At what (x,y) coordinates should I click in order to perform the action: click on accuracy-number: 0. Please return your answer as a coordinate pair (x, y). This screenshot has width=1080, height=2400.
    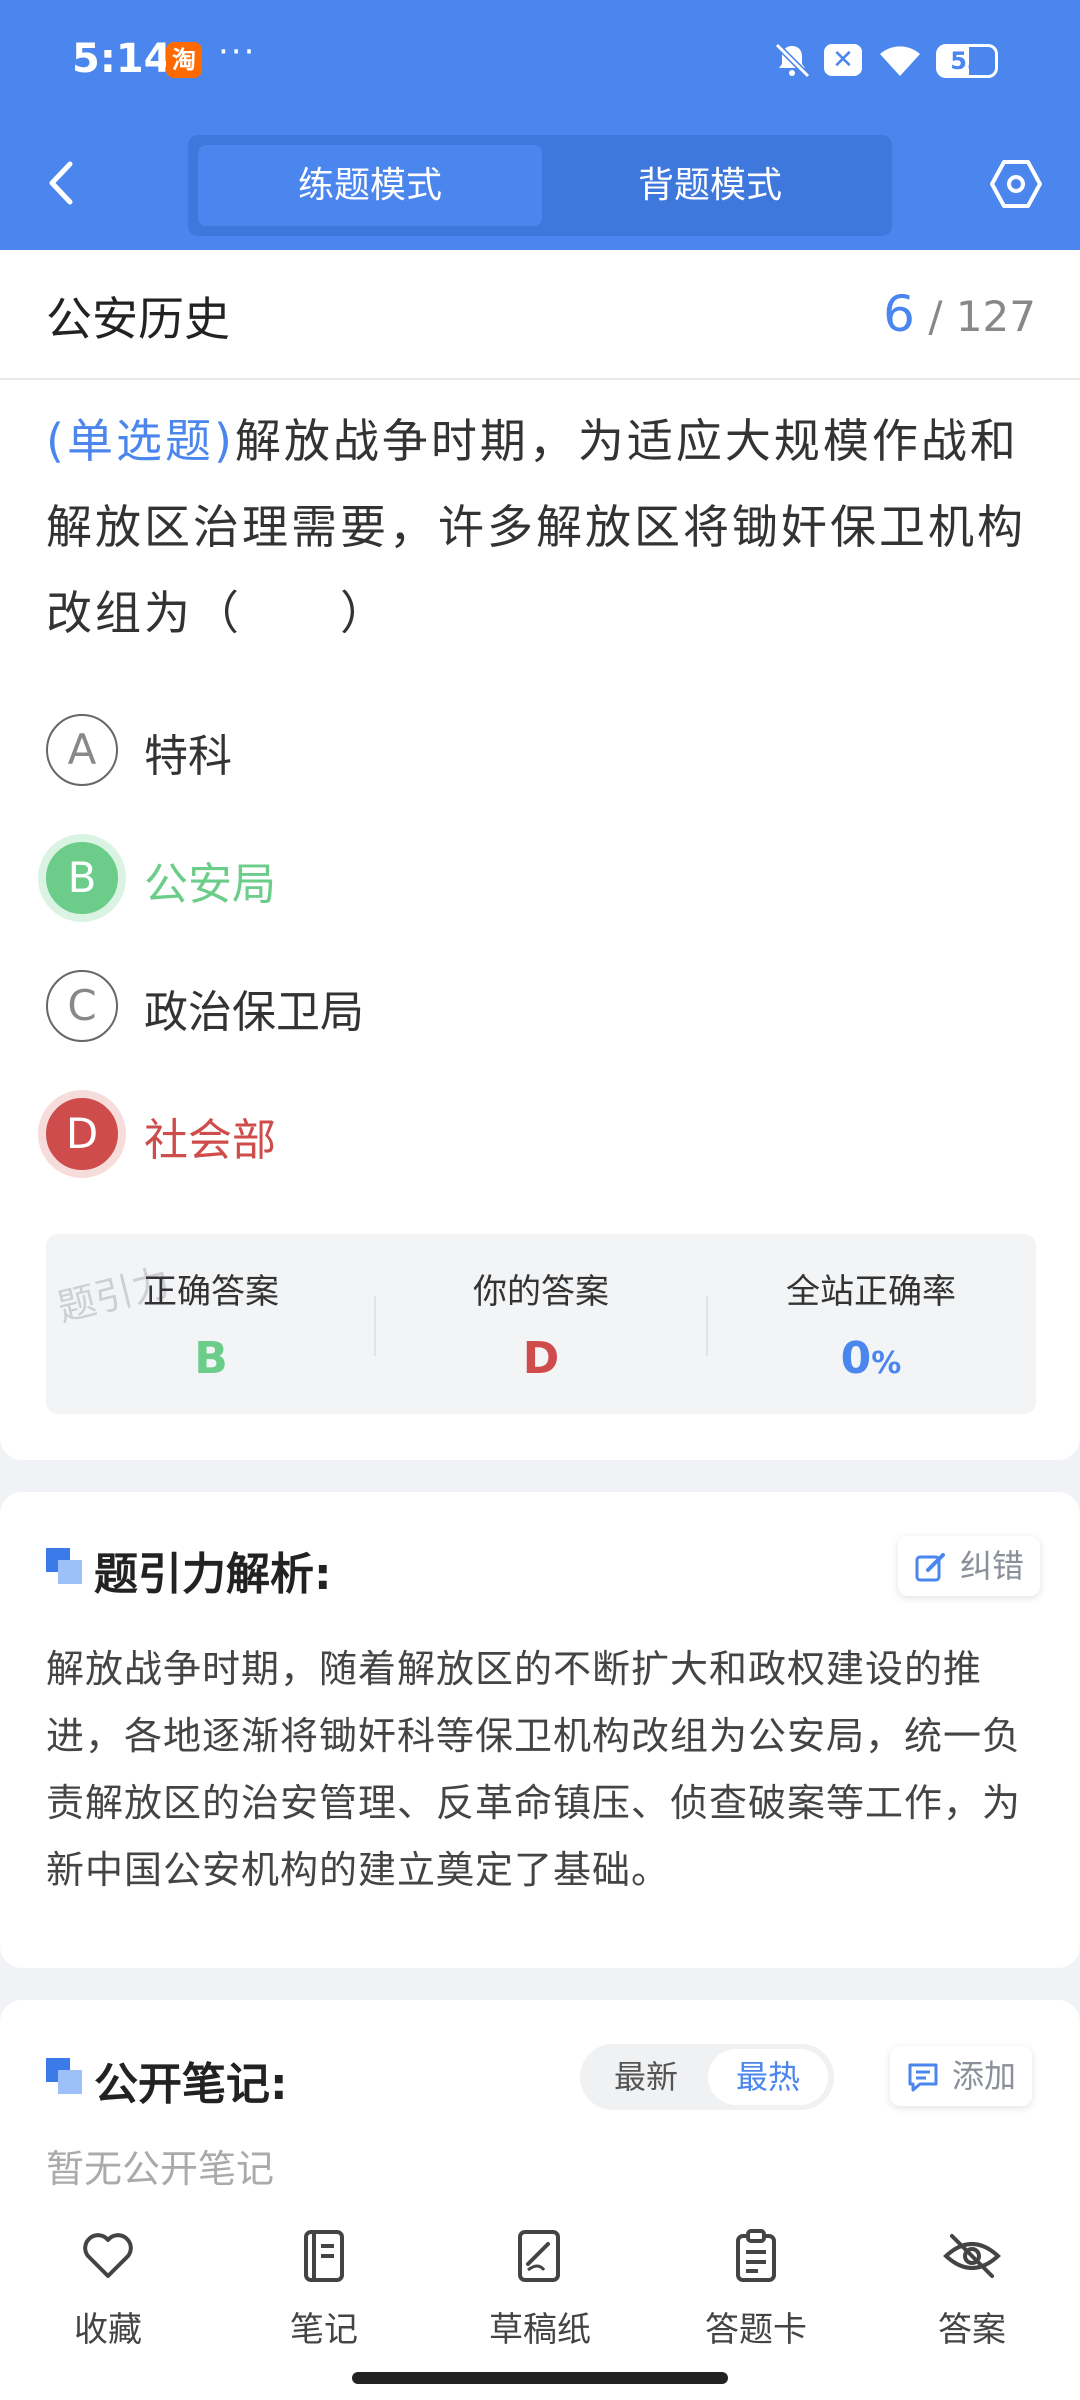
    Looking at the image, I should click on (856, 1358).